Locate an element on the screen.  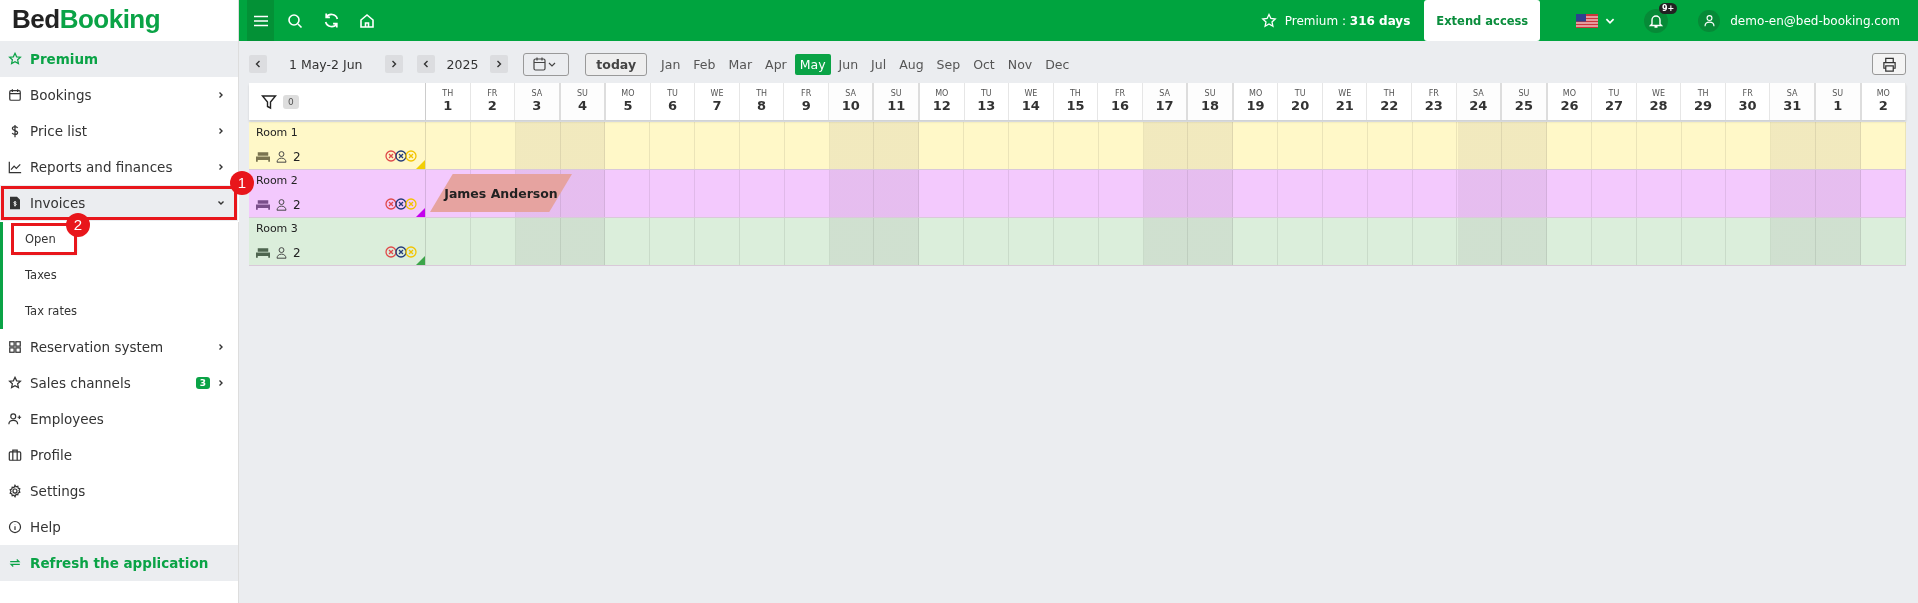
case-icon is located at coordinates (15, 455).